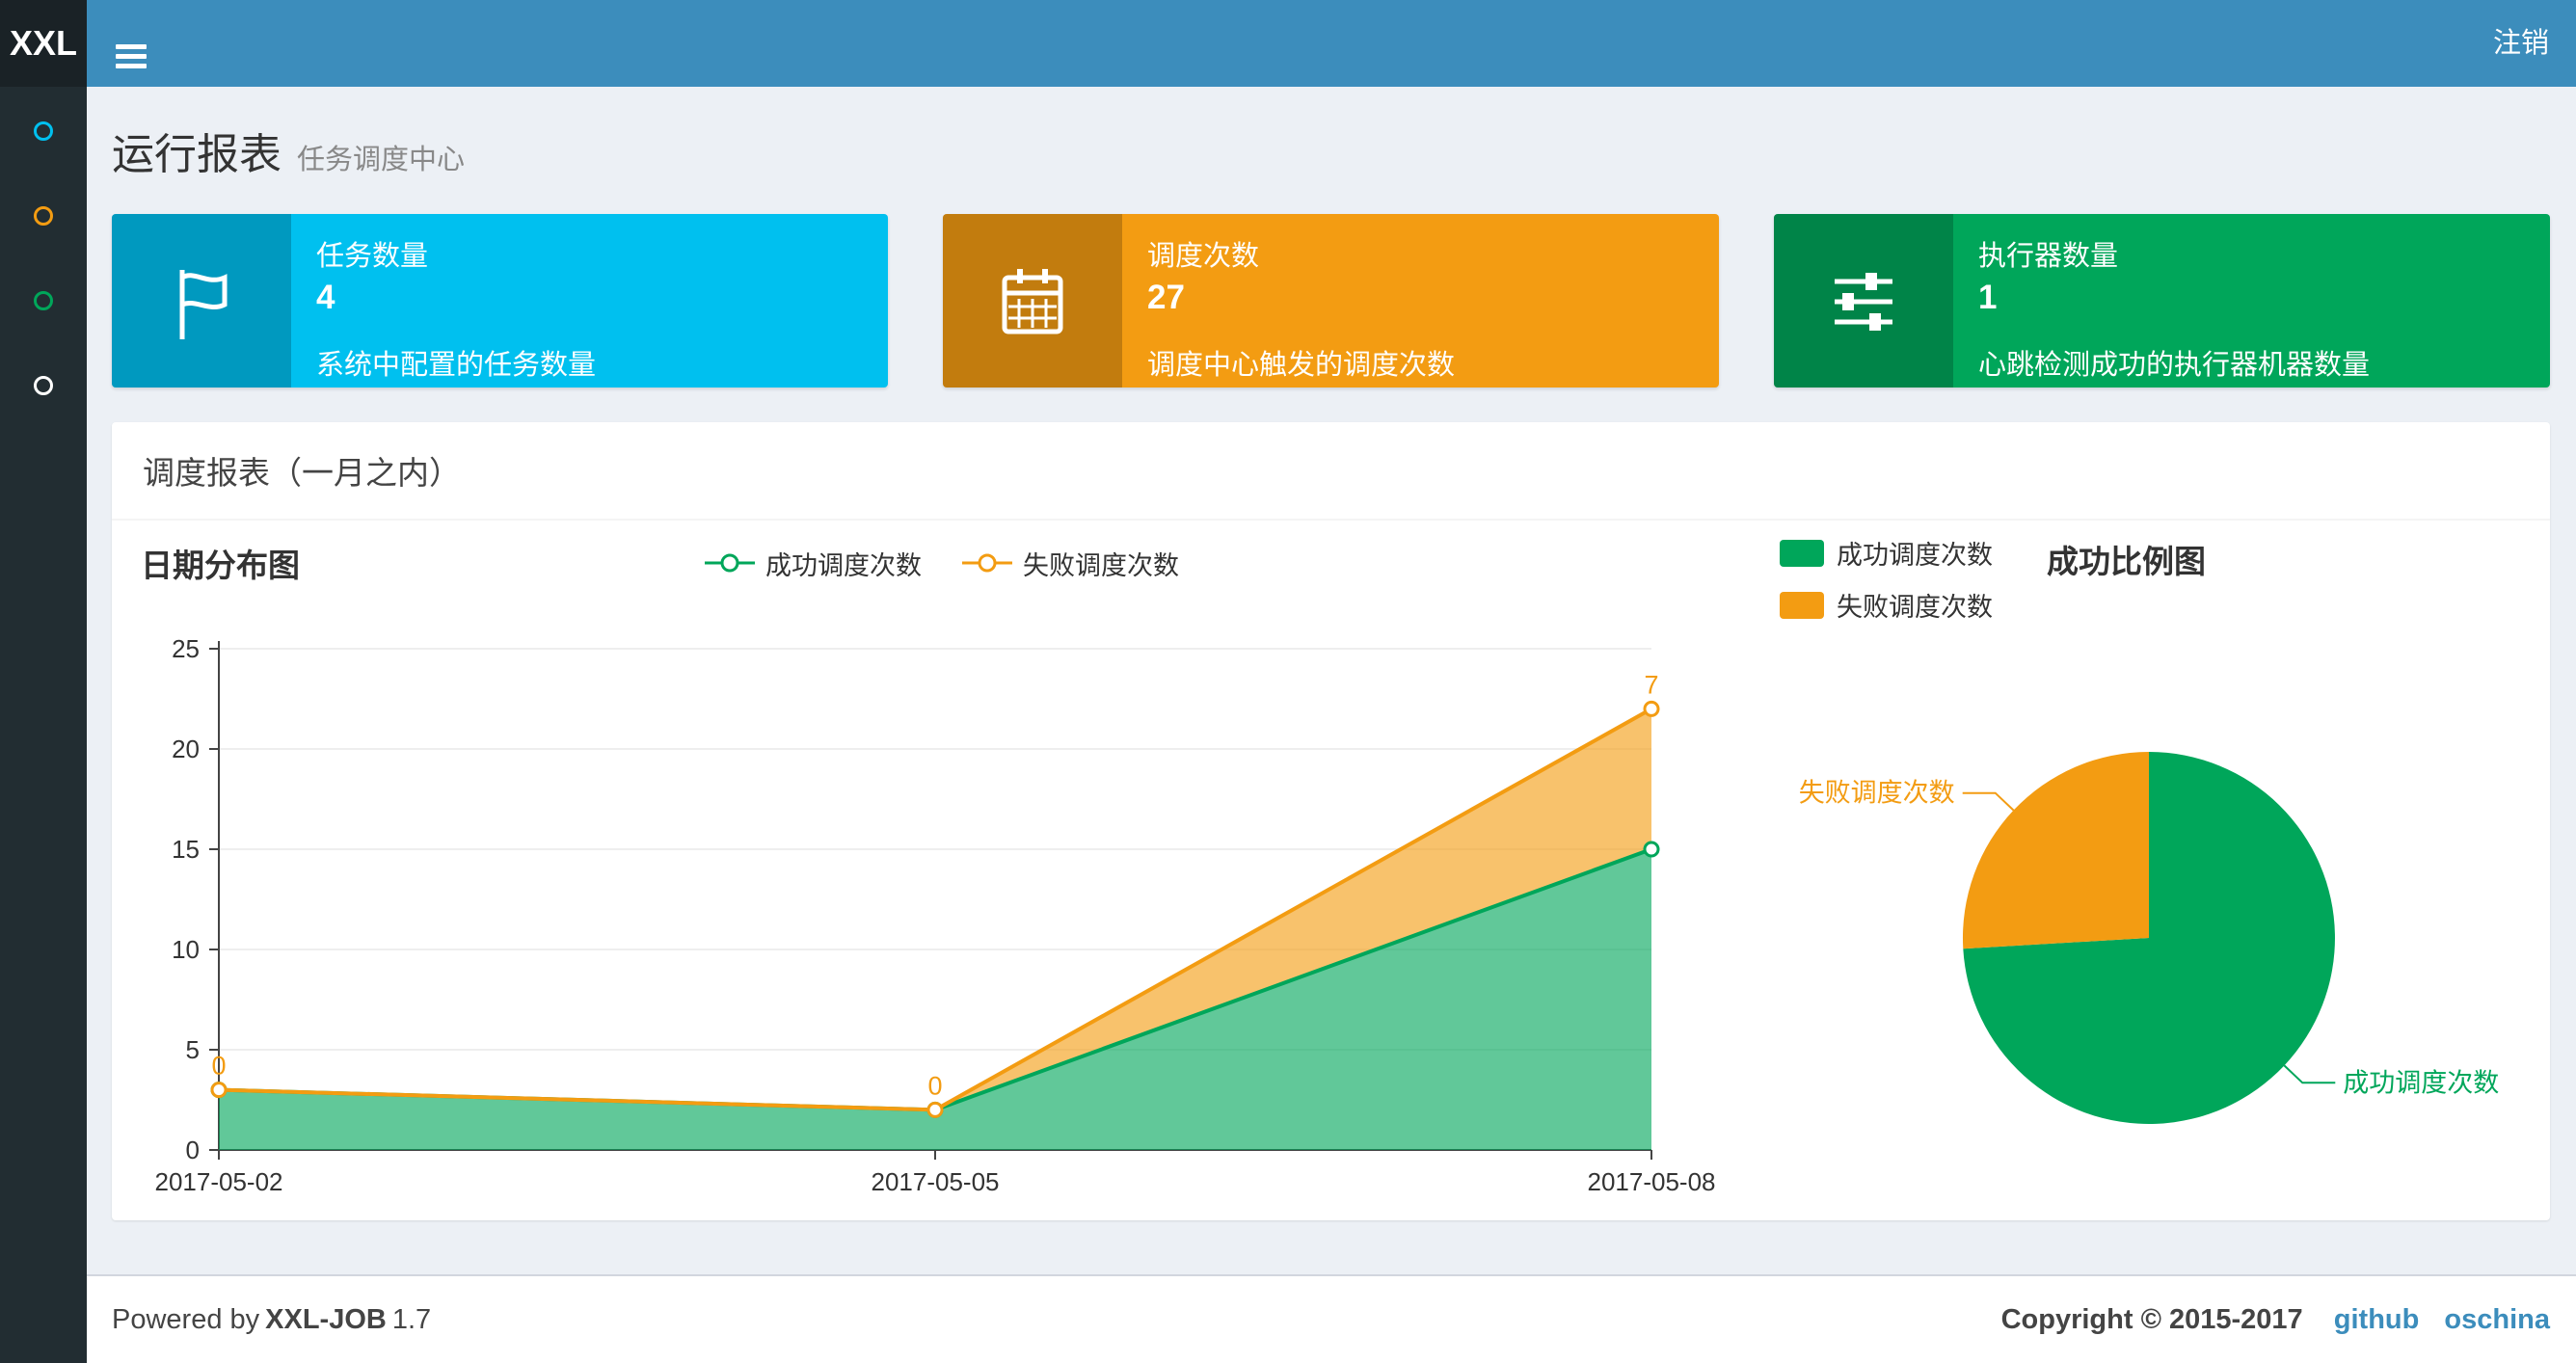  What do you see at coordinates (1166, 297) in the screenshot?
I see `info-box-number: 27` at bounding box center [1166, 297].